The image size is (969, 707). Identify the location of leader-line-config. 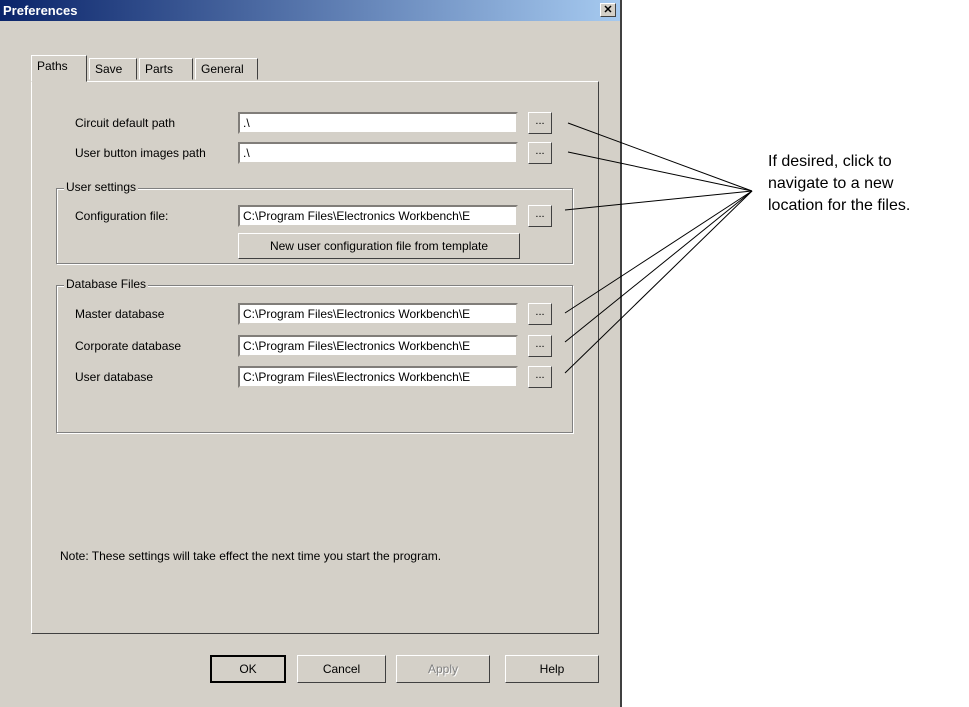
(658, 200).